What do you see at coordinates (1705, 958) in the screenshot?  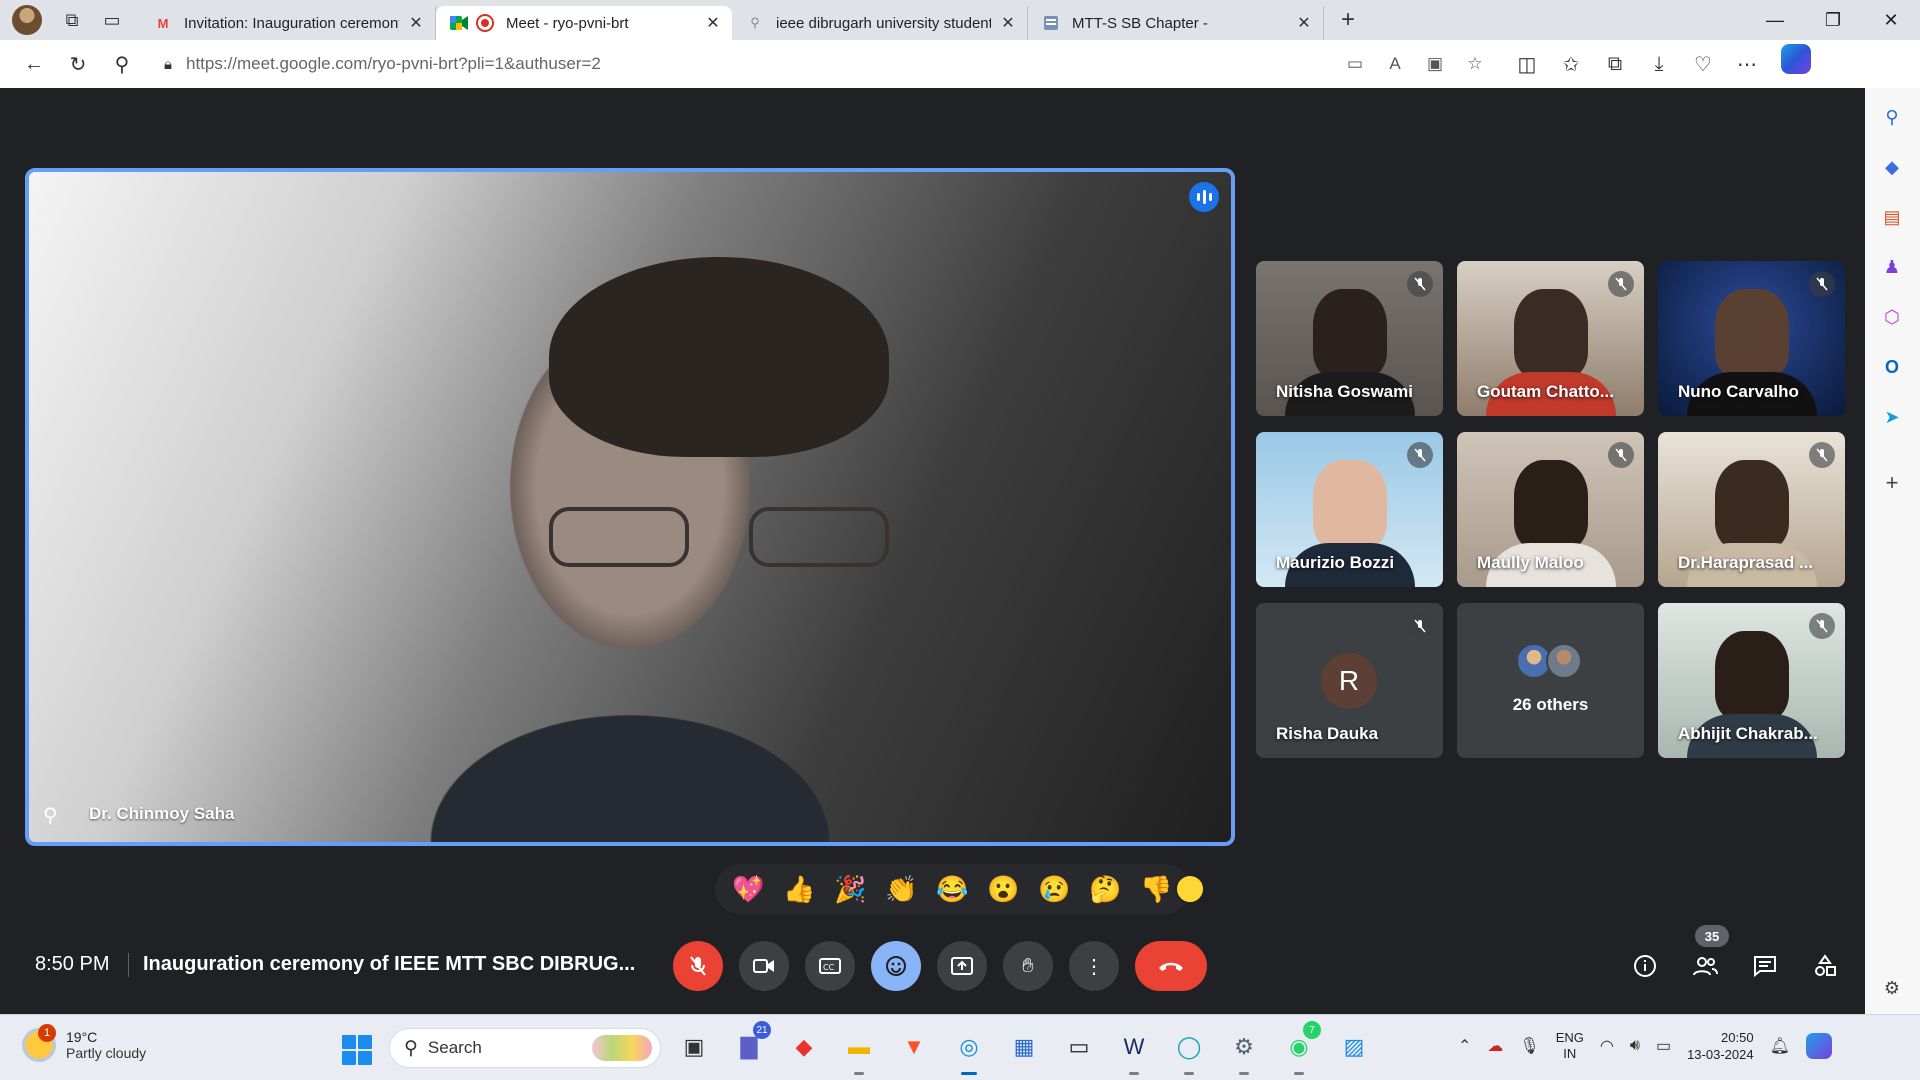 I see `people-button: 35` at bounding box center [1705, 958].